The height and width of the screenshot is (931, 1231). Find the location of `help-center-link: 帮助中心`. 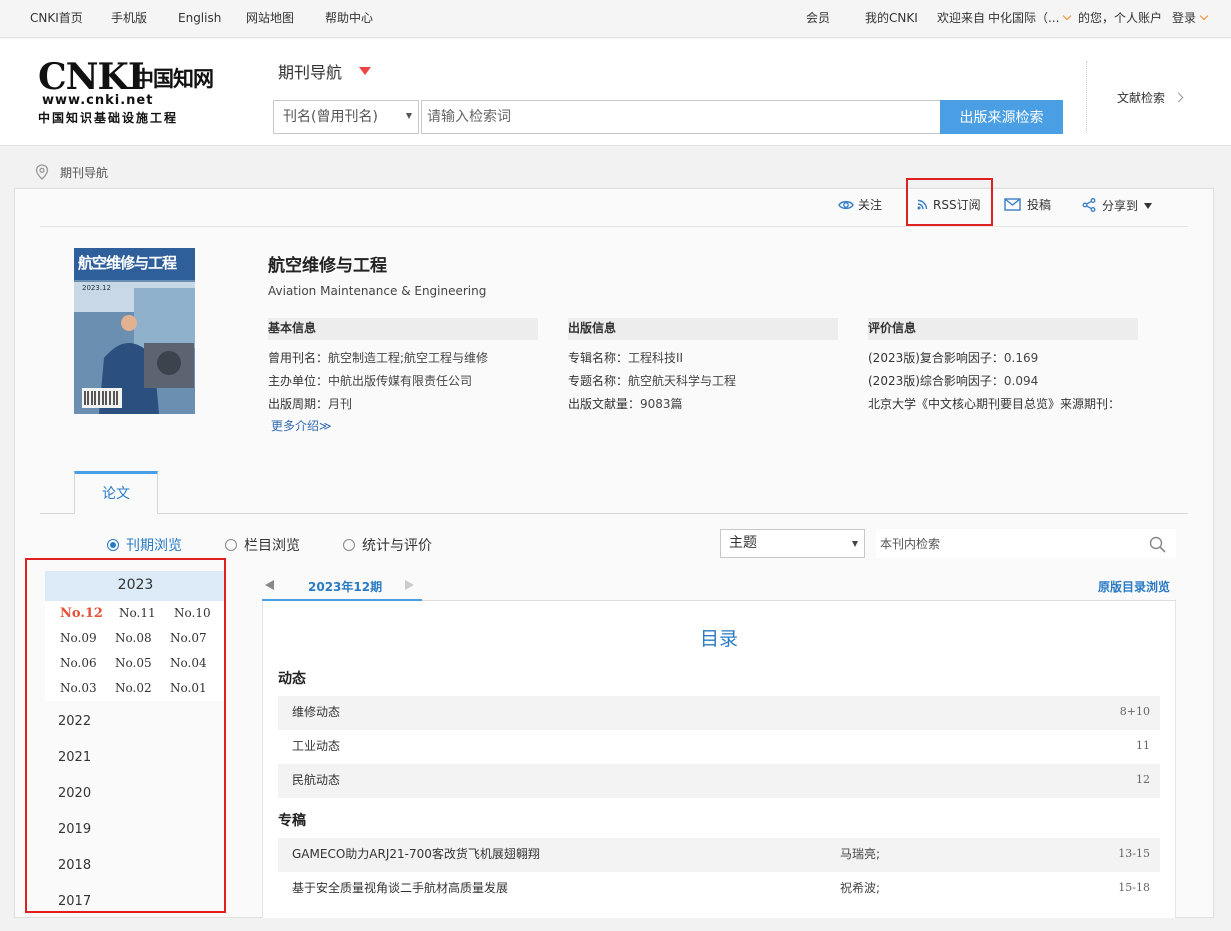

help-center-link: 帮助中心 is located at coordinates (349, 19).